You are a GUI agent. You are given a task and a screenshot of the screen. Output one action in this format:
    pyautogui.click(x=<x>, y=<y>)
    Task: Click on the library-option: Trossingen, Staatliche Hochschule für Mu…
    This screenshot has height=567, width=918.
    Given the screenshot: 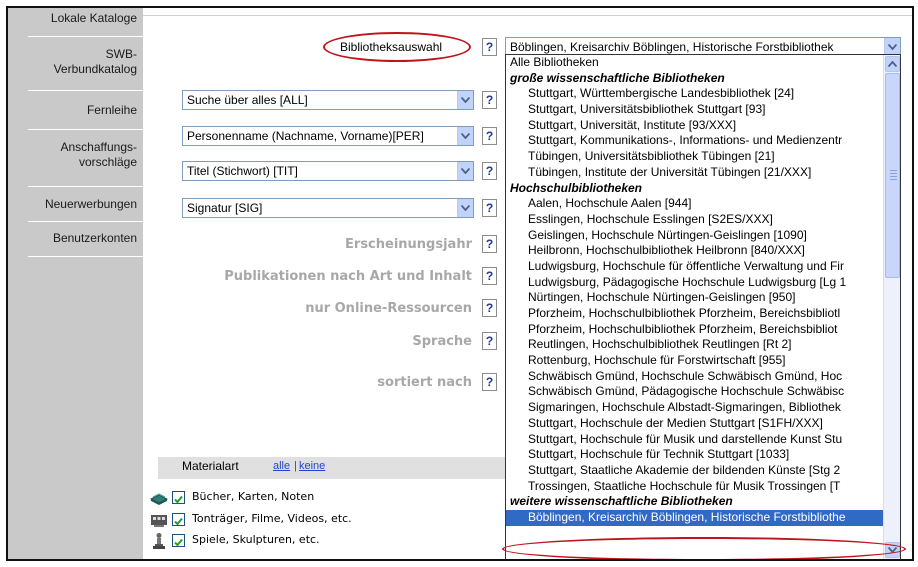 What is the action you would take?
    pyautogui.click(x=695, y=487)
    